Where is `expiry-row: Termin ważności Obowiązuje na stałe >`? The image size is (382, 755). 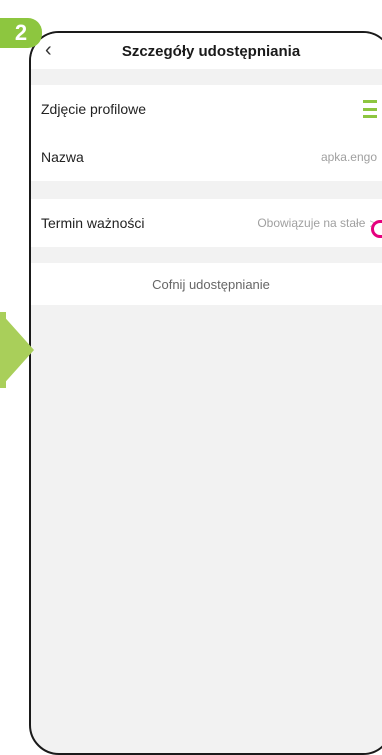
expiry-row: Termin ważności Obowiązuje na stałe > is located at coordinates (206, 223).